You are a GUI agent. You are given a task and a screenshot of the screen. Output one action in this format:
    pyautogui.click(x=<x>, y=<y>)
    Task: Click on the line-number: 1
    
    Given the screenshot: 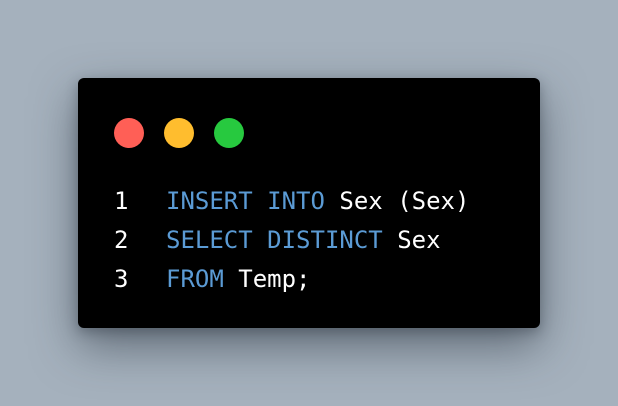 What is the action you would take?
    pyautogui.click(x=121, y=201)
    